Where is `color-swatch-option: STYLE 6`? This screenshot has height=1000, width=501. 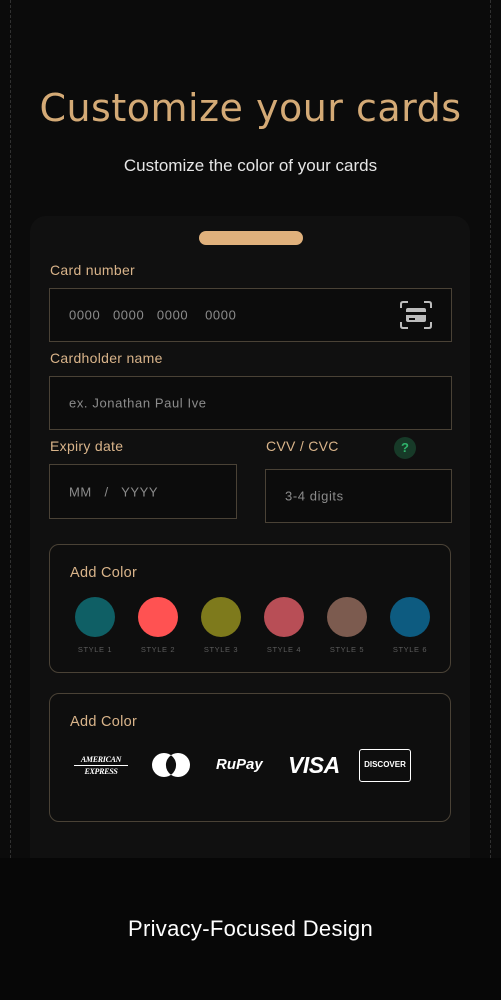
color-swatch-option: STYLE 6 is located at coordinates (410, 625).